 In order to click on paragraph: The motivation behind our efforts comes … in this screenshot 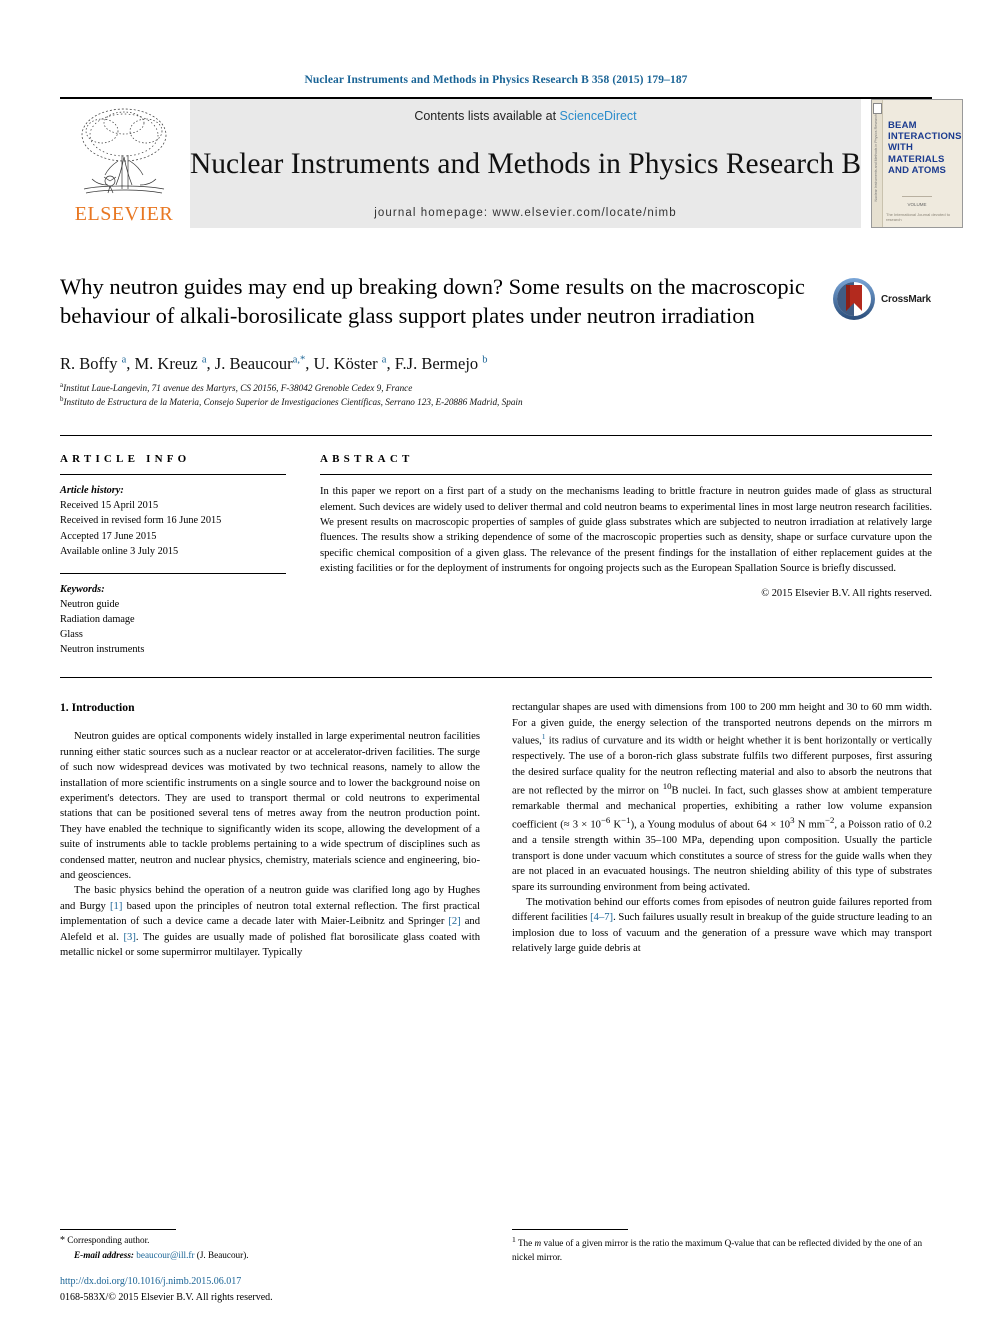, I will do `click(722, 925)`.